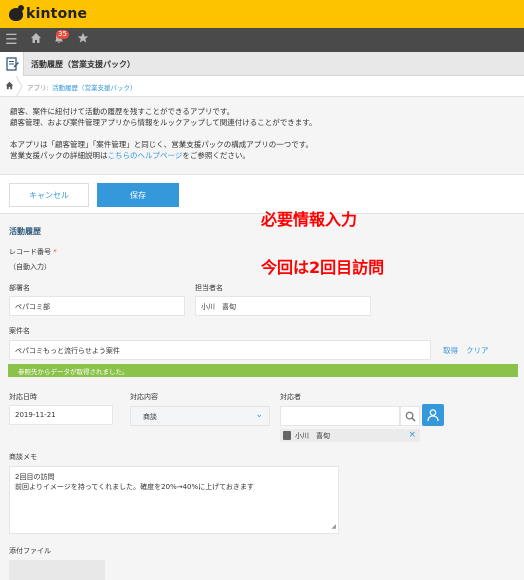  Describe the element at coordinates (35, 477) in the screenshot. I see `memo-line: 2回目の訪問` at that location.